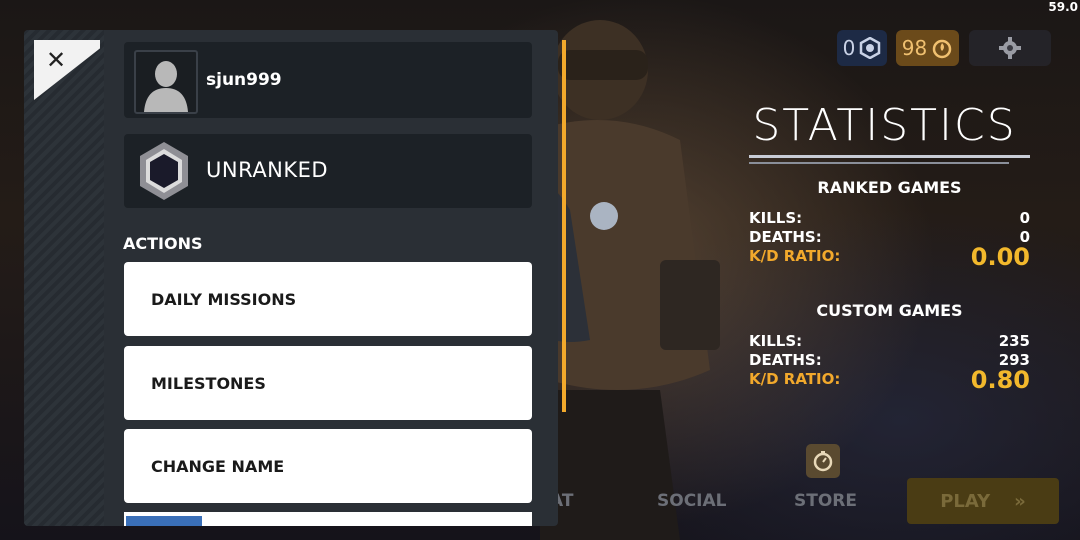 The height and width of the screenshot is (540, 1080). I want to click on settings-button, so click(1010, 48).